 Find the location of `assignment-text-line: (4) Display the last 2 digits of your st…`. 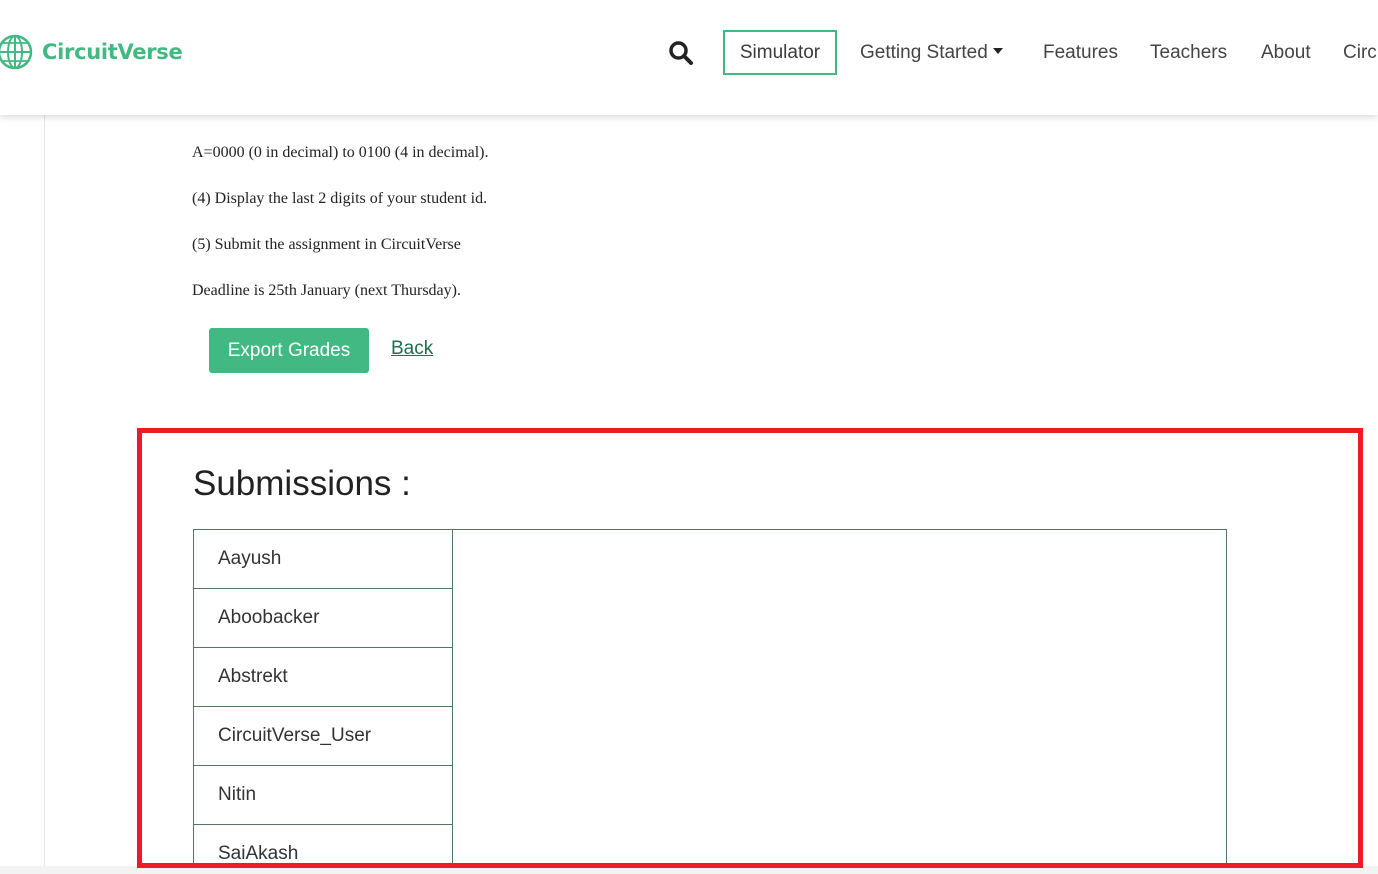

assignment-text-line: (4) Display the last 2 digits of your st… is located at coordinates (340, 198).